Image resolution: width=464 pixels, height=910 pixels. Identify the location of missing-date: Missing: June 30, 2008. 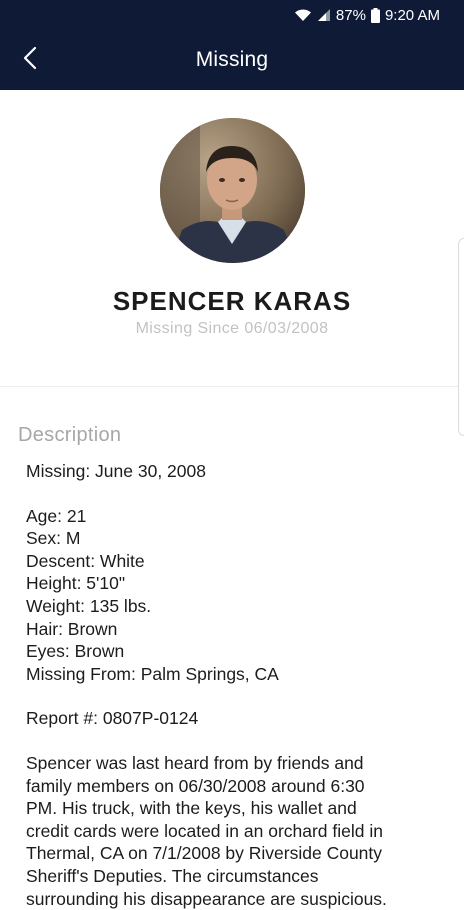
(236, 471).